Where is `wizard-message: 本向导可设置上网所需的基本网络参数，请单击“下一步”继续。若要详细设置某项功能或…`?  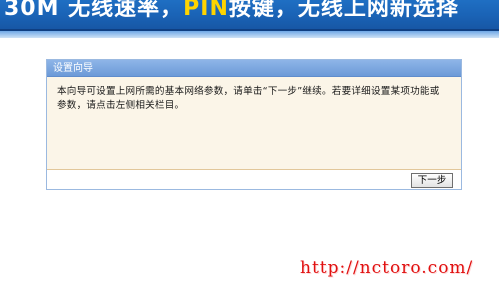
wizard-message: 本向导可设置上网所需的基本网络参数，请单击“下一步”继续。若要详细设置某项功能或… is located at coordinates (248, 98).